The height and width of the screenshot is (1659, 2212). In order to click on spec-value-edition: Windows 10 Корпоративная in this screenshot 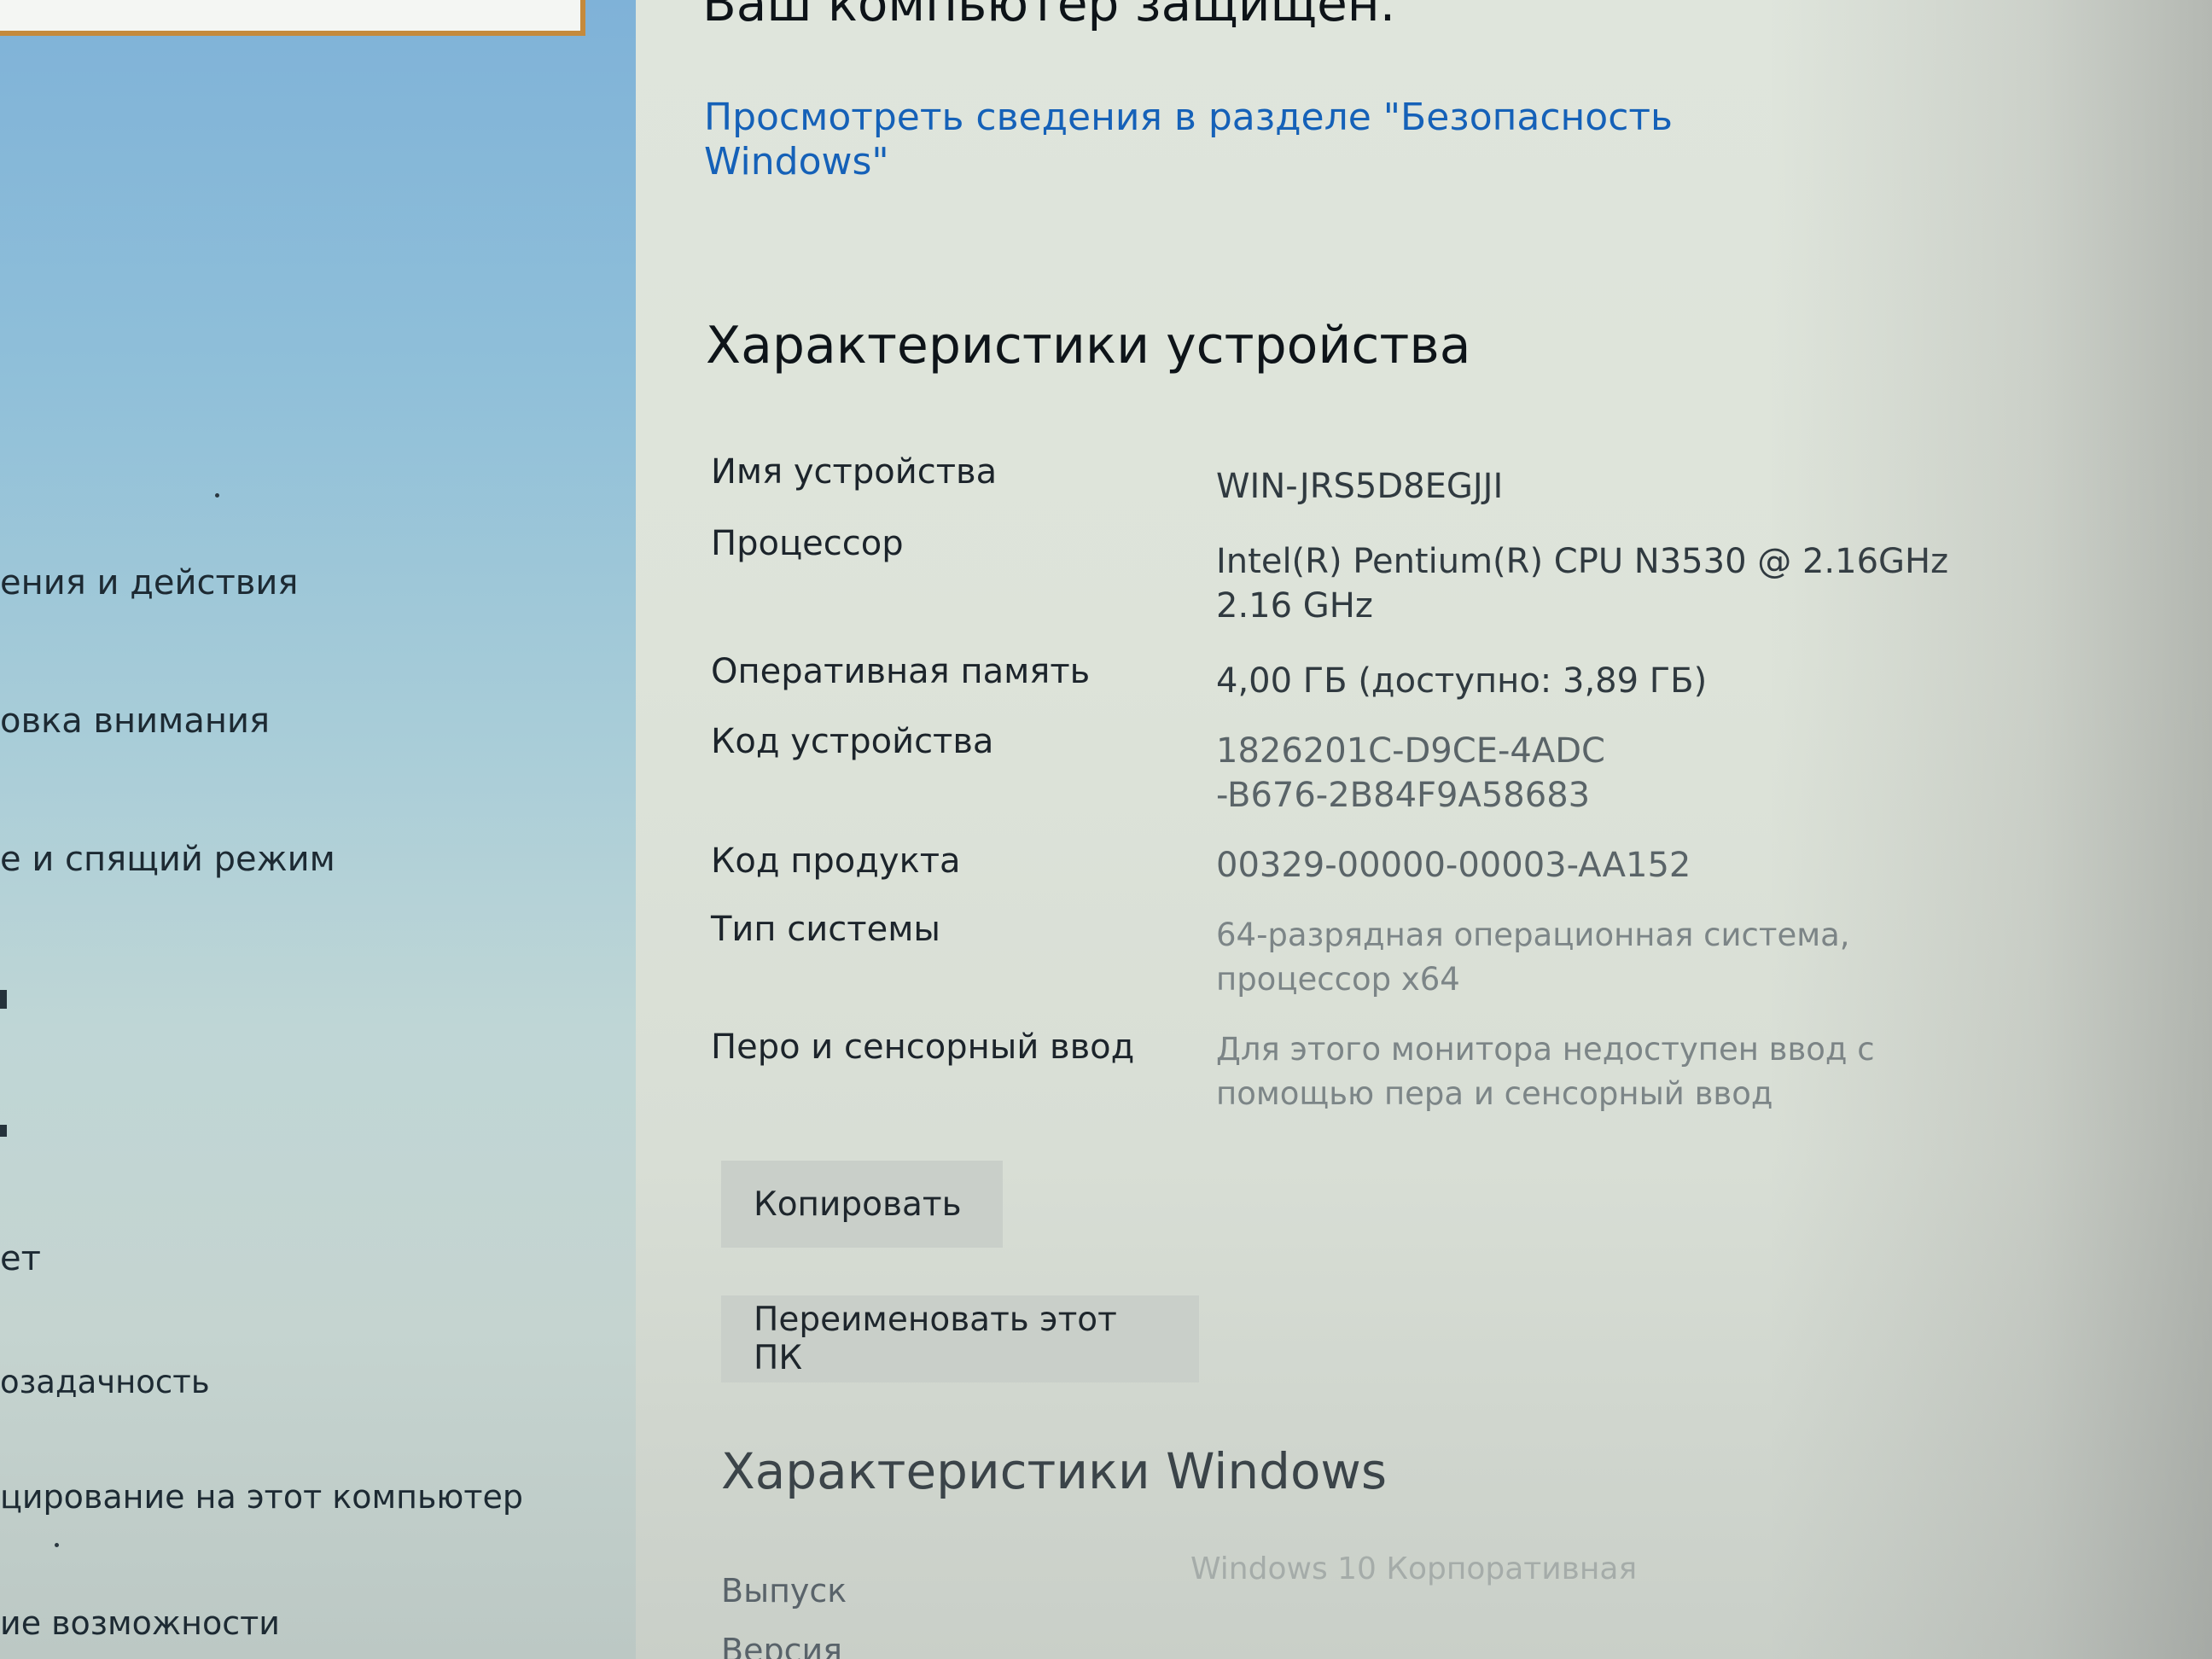, I will do `click(1414, 1568)`.